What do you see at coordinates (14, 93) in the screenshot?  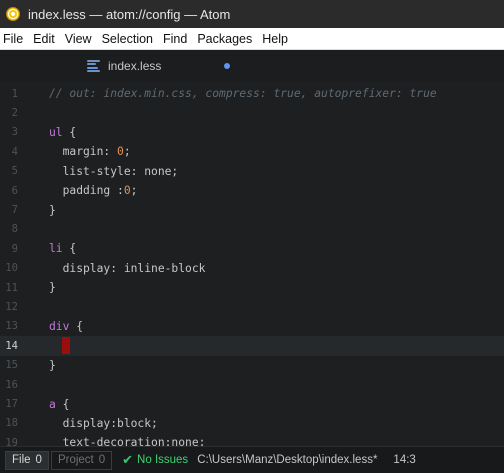 I see `line-number: 1` at bounding box center [14, 93].